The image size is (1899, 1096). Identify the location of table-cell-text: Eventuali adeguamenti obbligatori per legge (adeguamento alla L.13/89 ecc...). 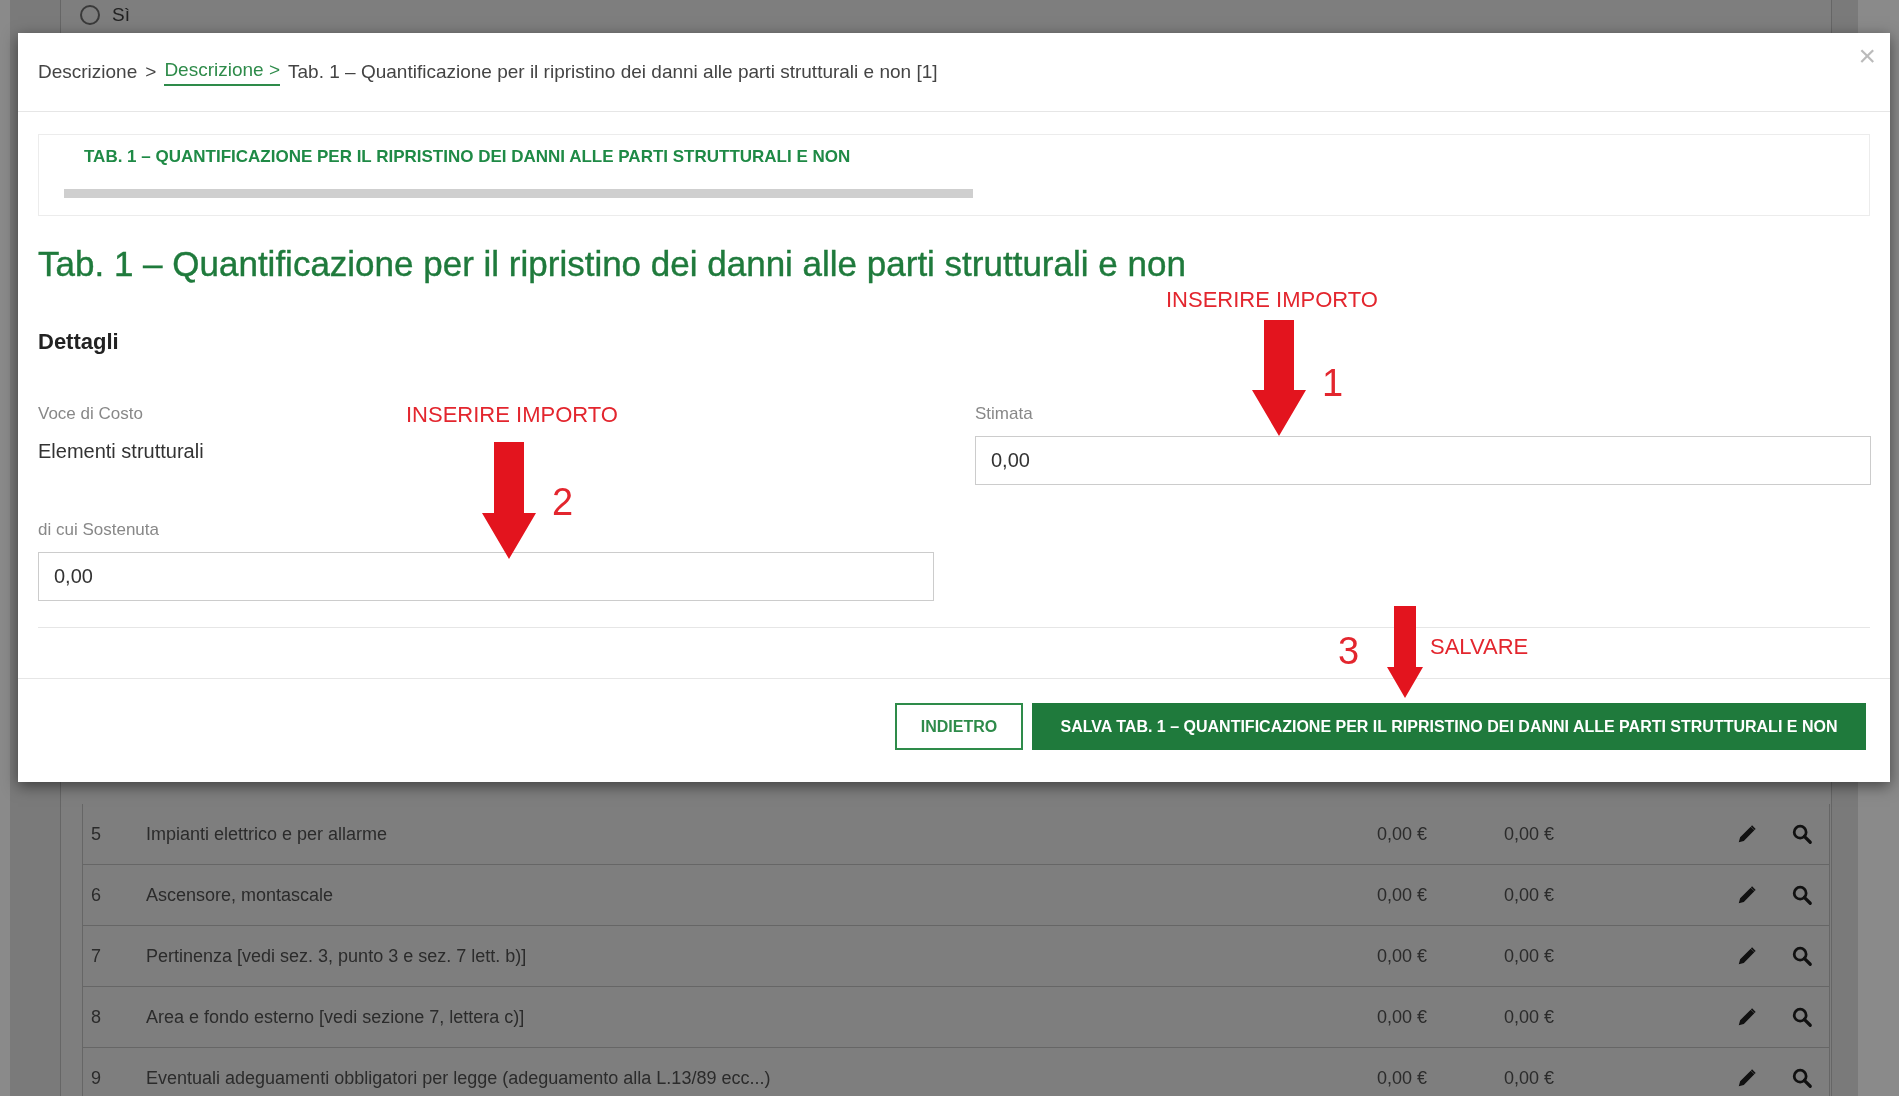
(459, 1078).